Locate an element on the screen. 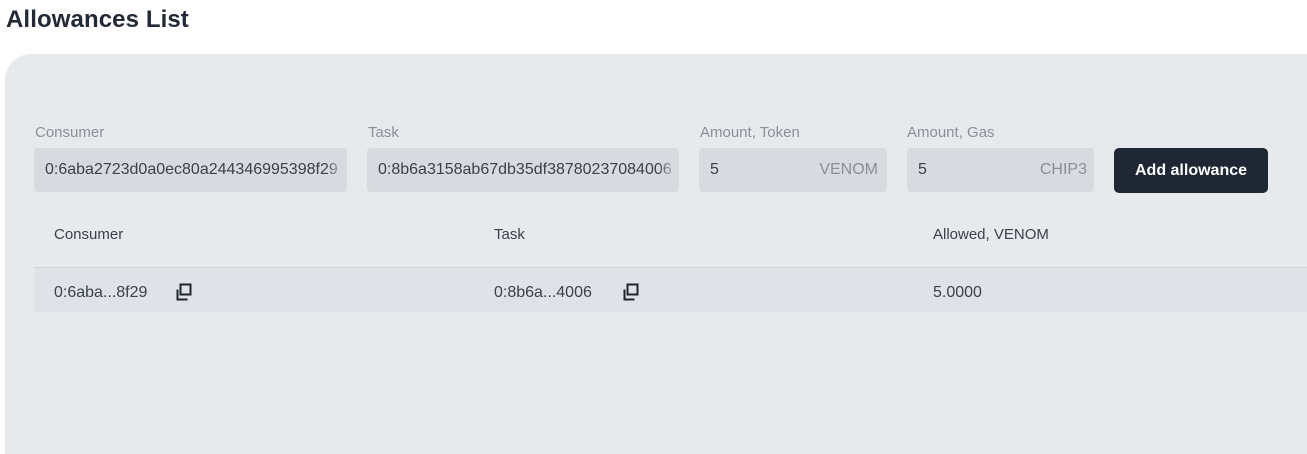  column-header-consumer: Consumer is located at coordinates (89, 234).